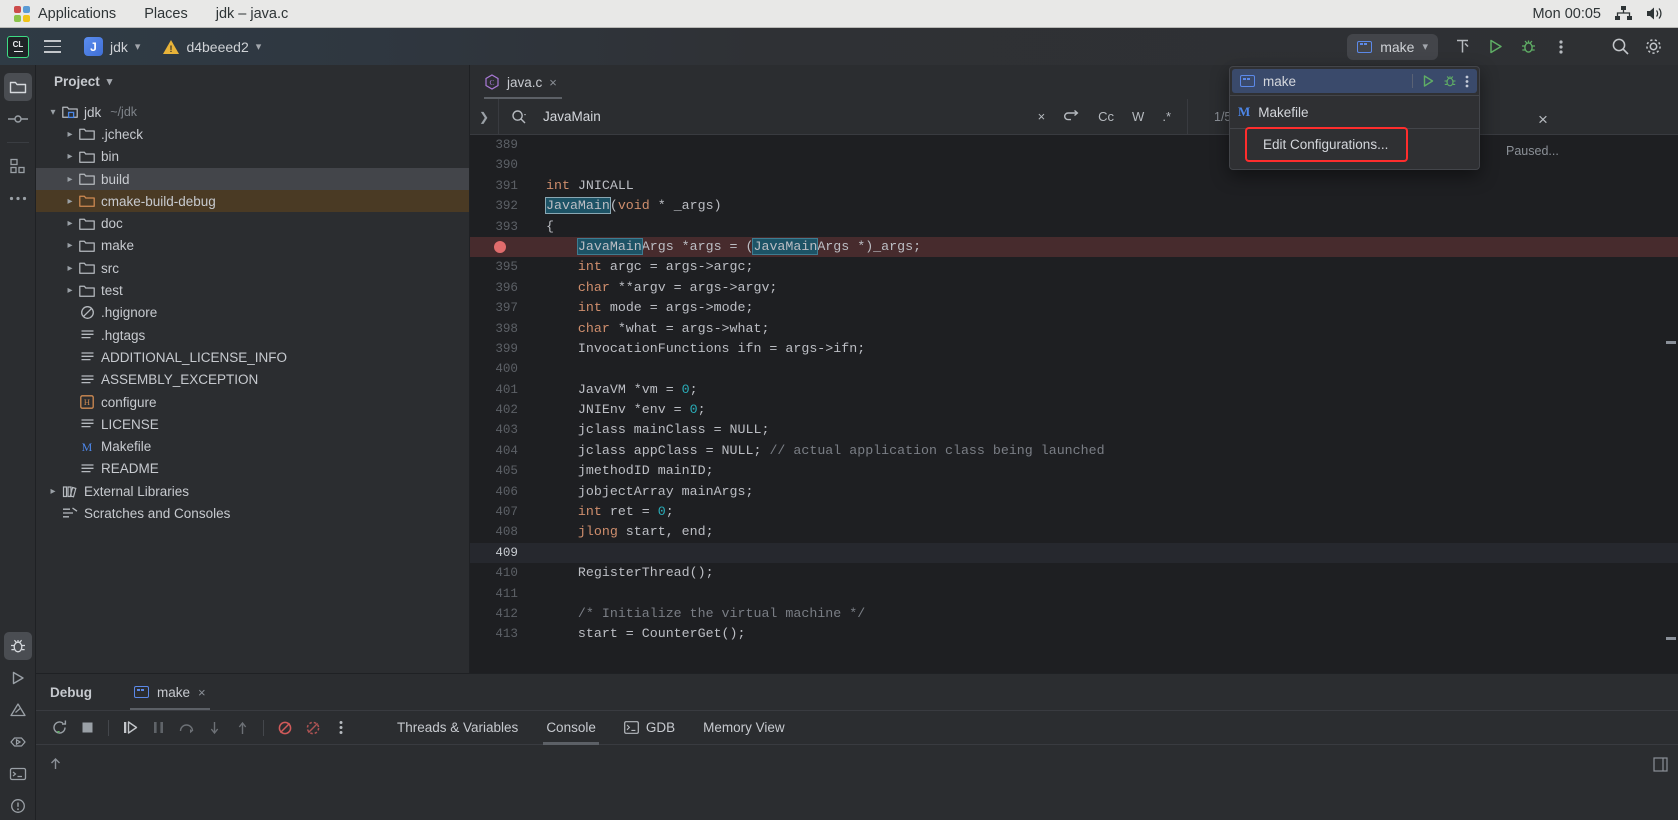 The image size is (1678, 820). What do you see at coordinates (519, 82) in the screenshot?
I see `editor-tab-java-c: C java.c ×` at bounding box center [519, 82].